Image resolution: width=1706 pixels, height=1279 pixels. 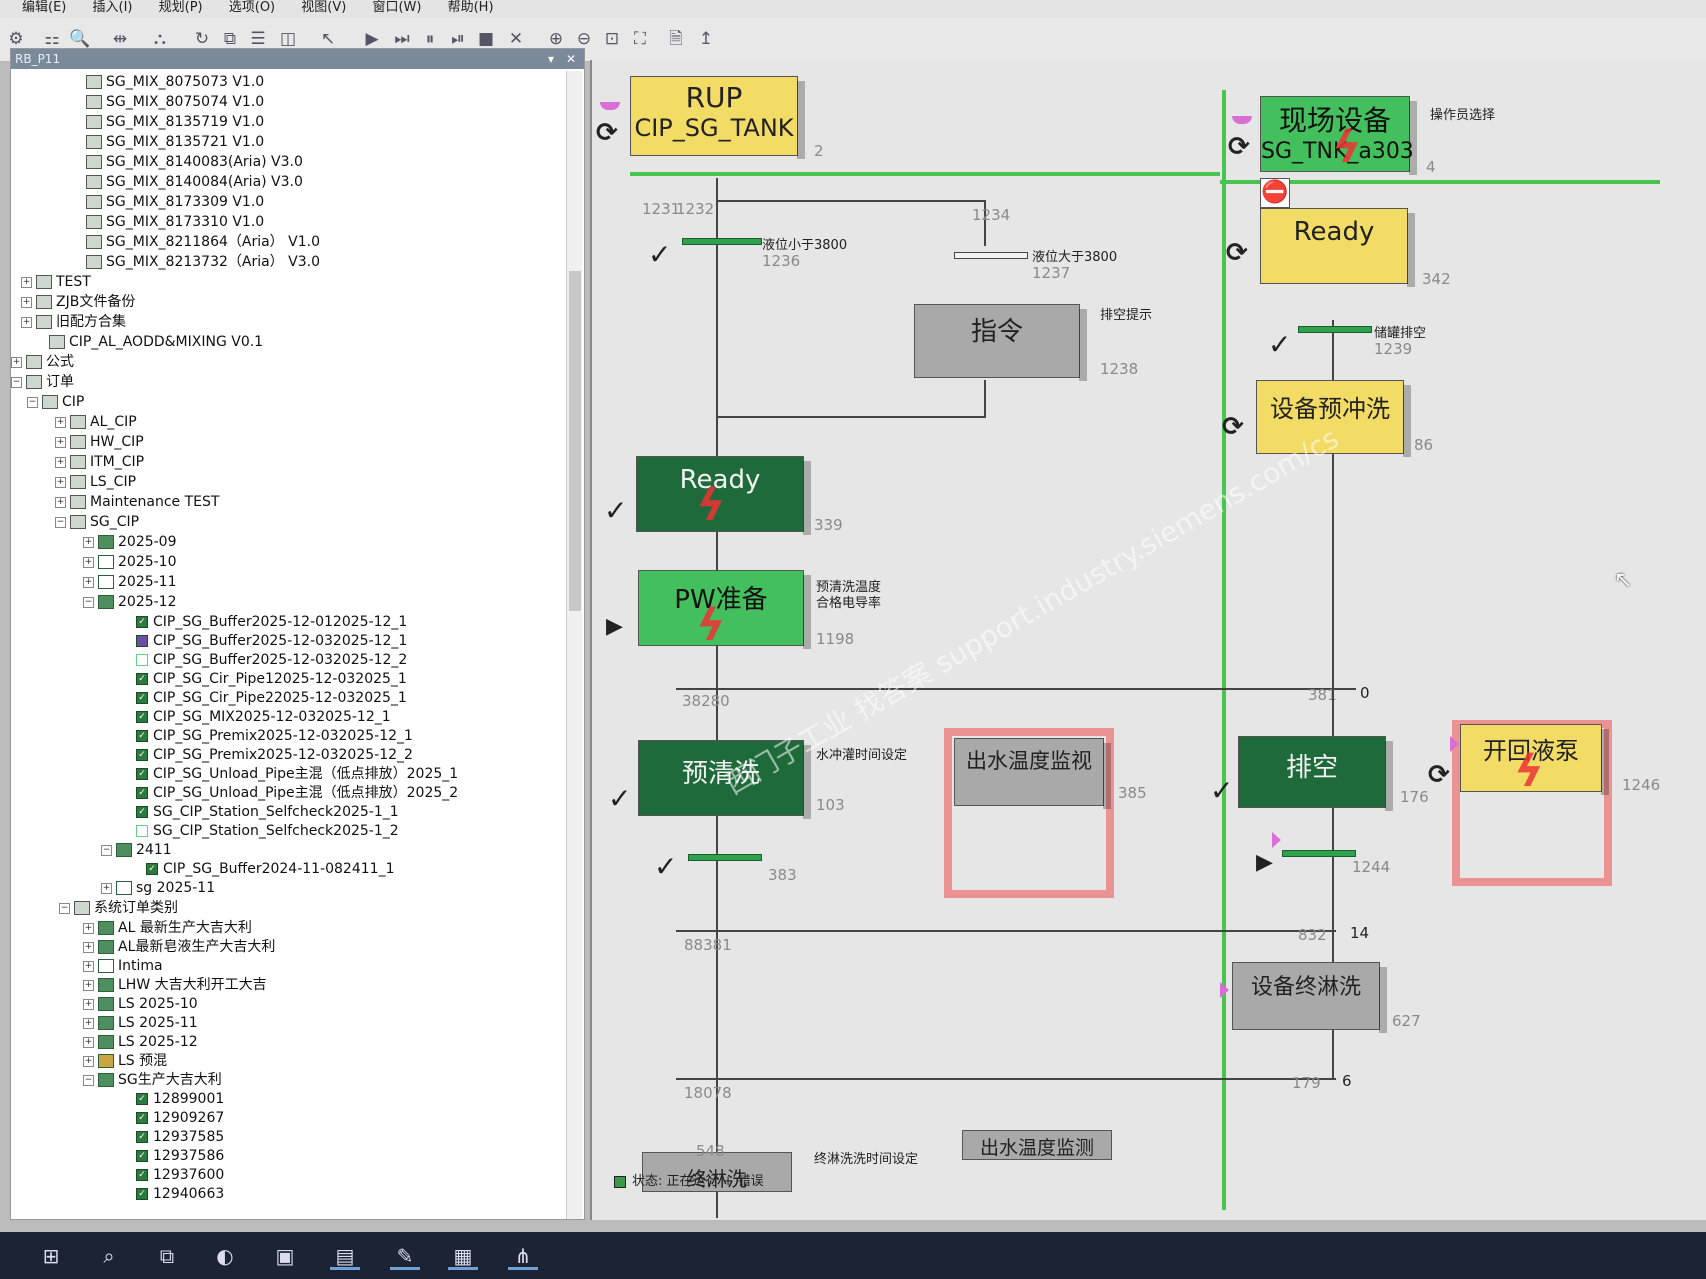 I want to click on zoom-area-icon: ⛶, so click(x=640, y=39).